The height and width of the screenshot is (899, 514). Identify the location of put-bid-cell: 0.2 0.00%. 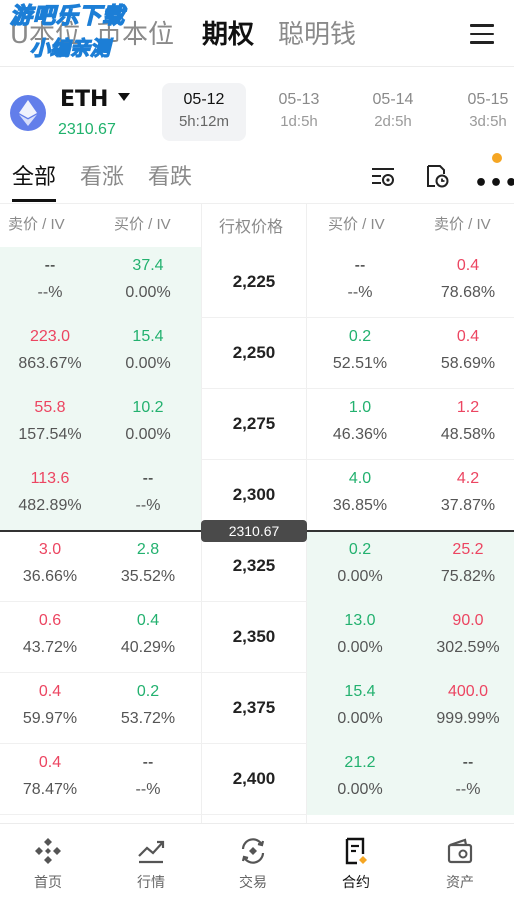
(360, 558).